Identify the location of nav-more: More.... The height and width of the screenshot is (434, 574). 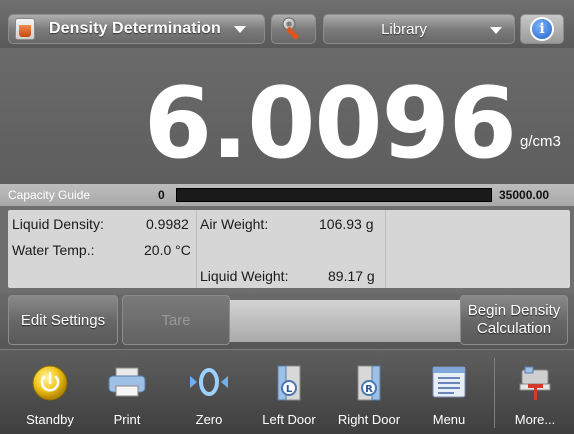
(535, 392).